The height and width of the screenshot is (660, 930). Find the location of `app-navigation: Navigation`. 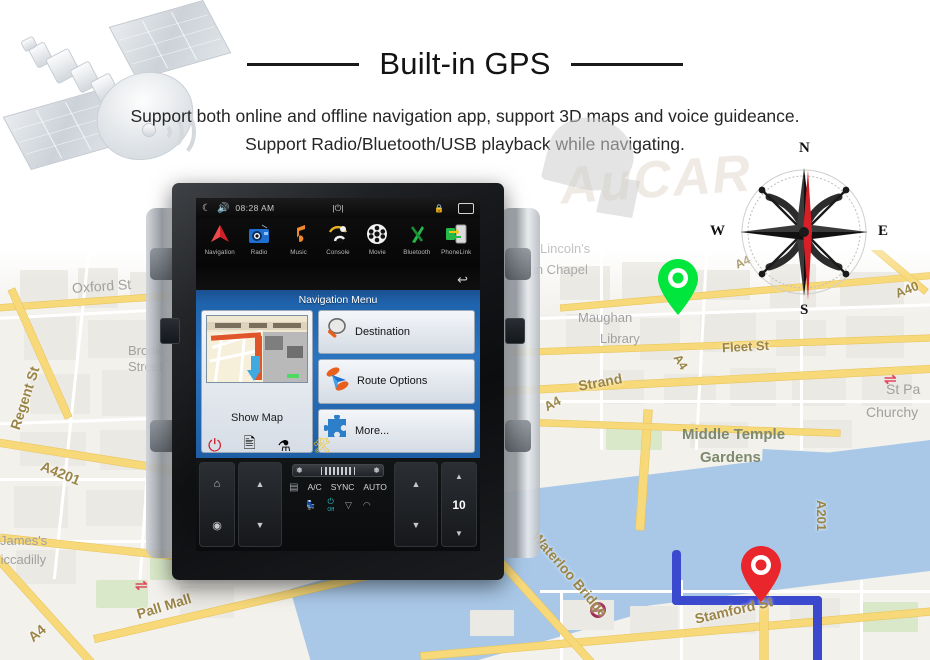

app-navigation: Navigation is located at coordinates (220, 238).